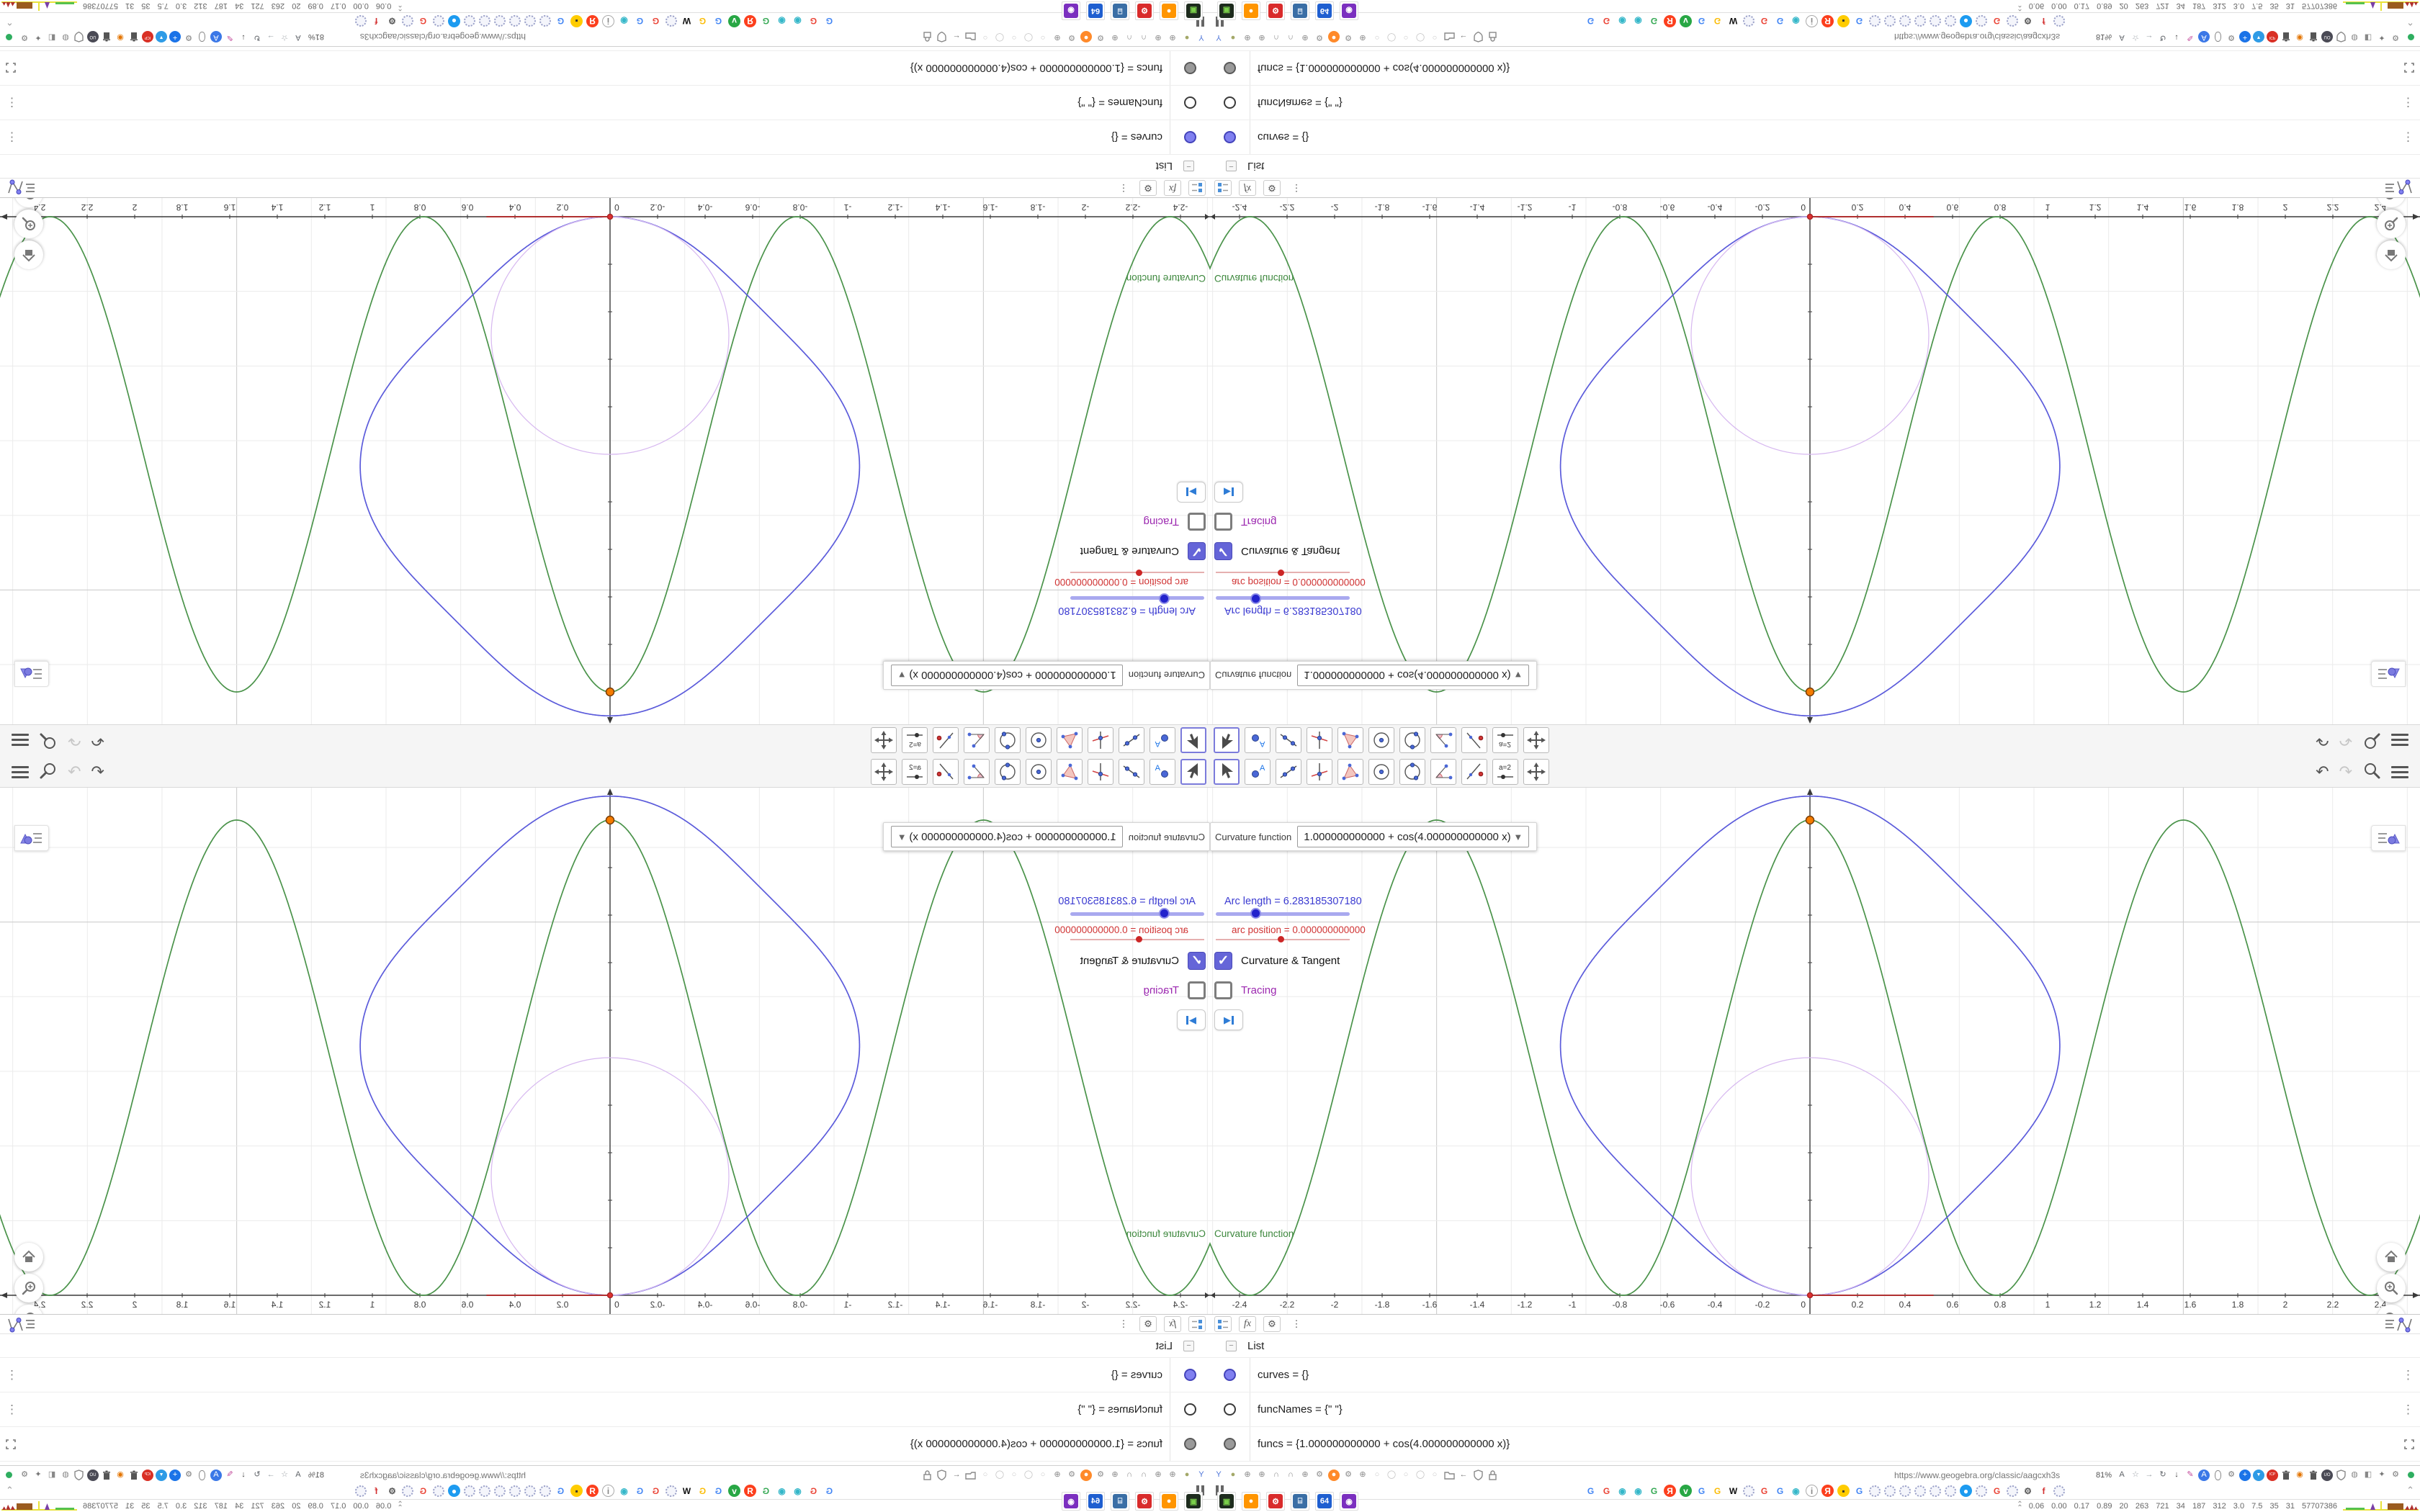 This screenshot has width=2420, height=1512. What do you see at coordinates (1071, 10) in the screenshot?
I see `owl-app-icon: ◉` at bounding box center [1071, 10].